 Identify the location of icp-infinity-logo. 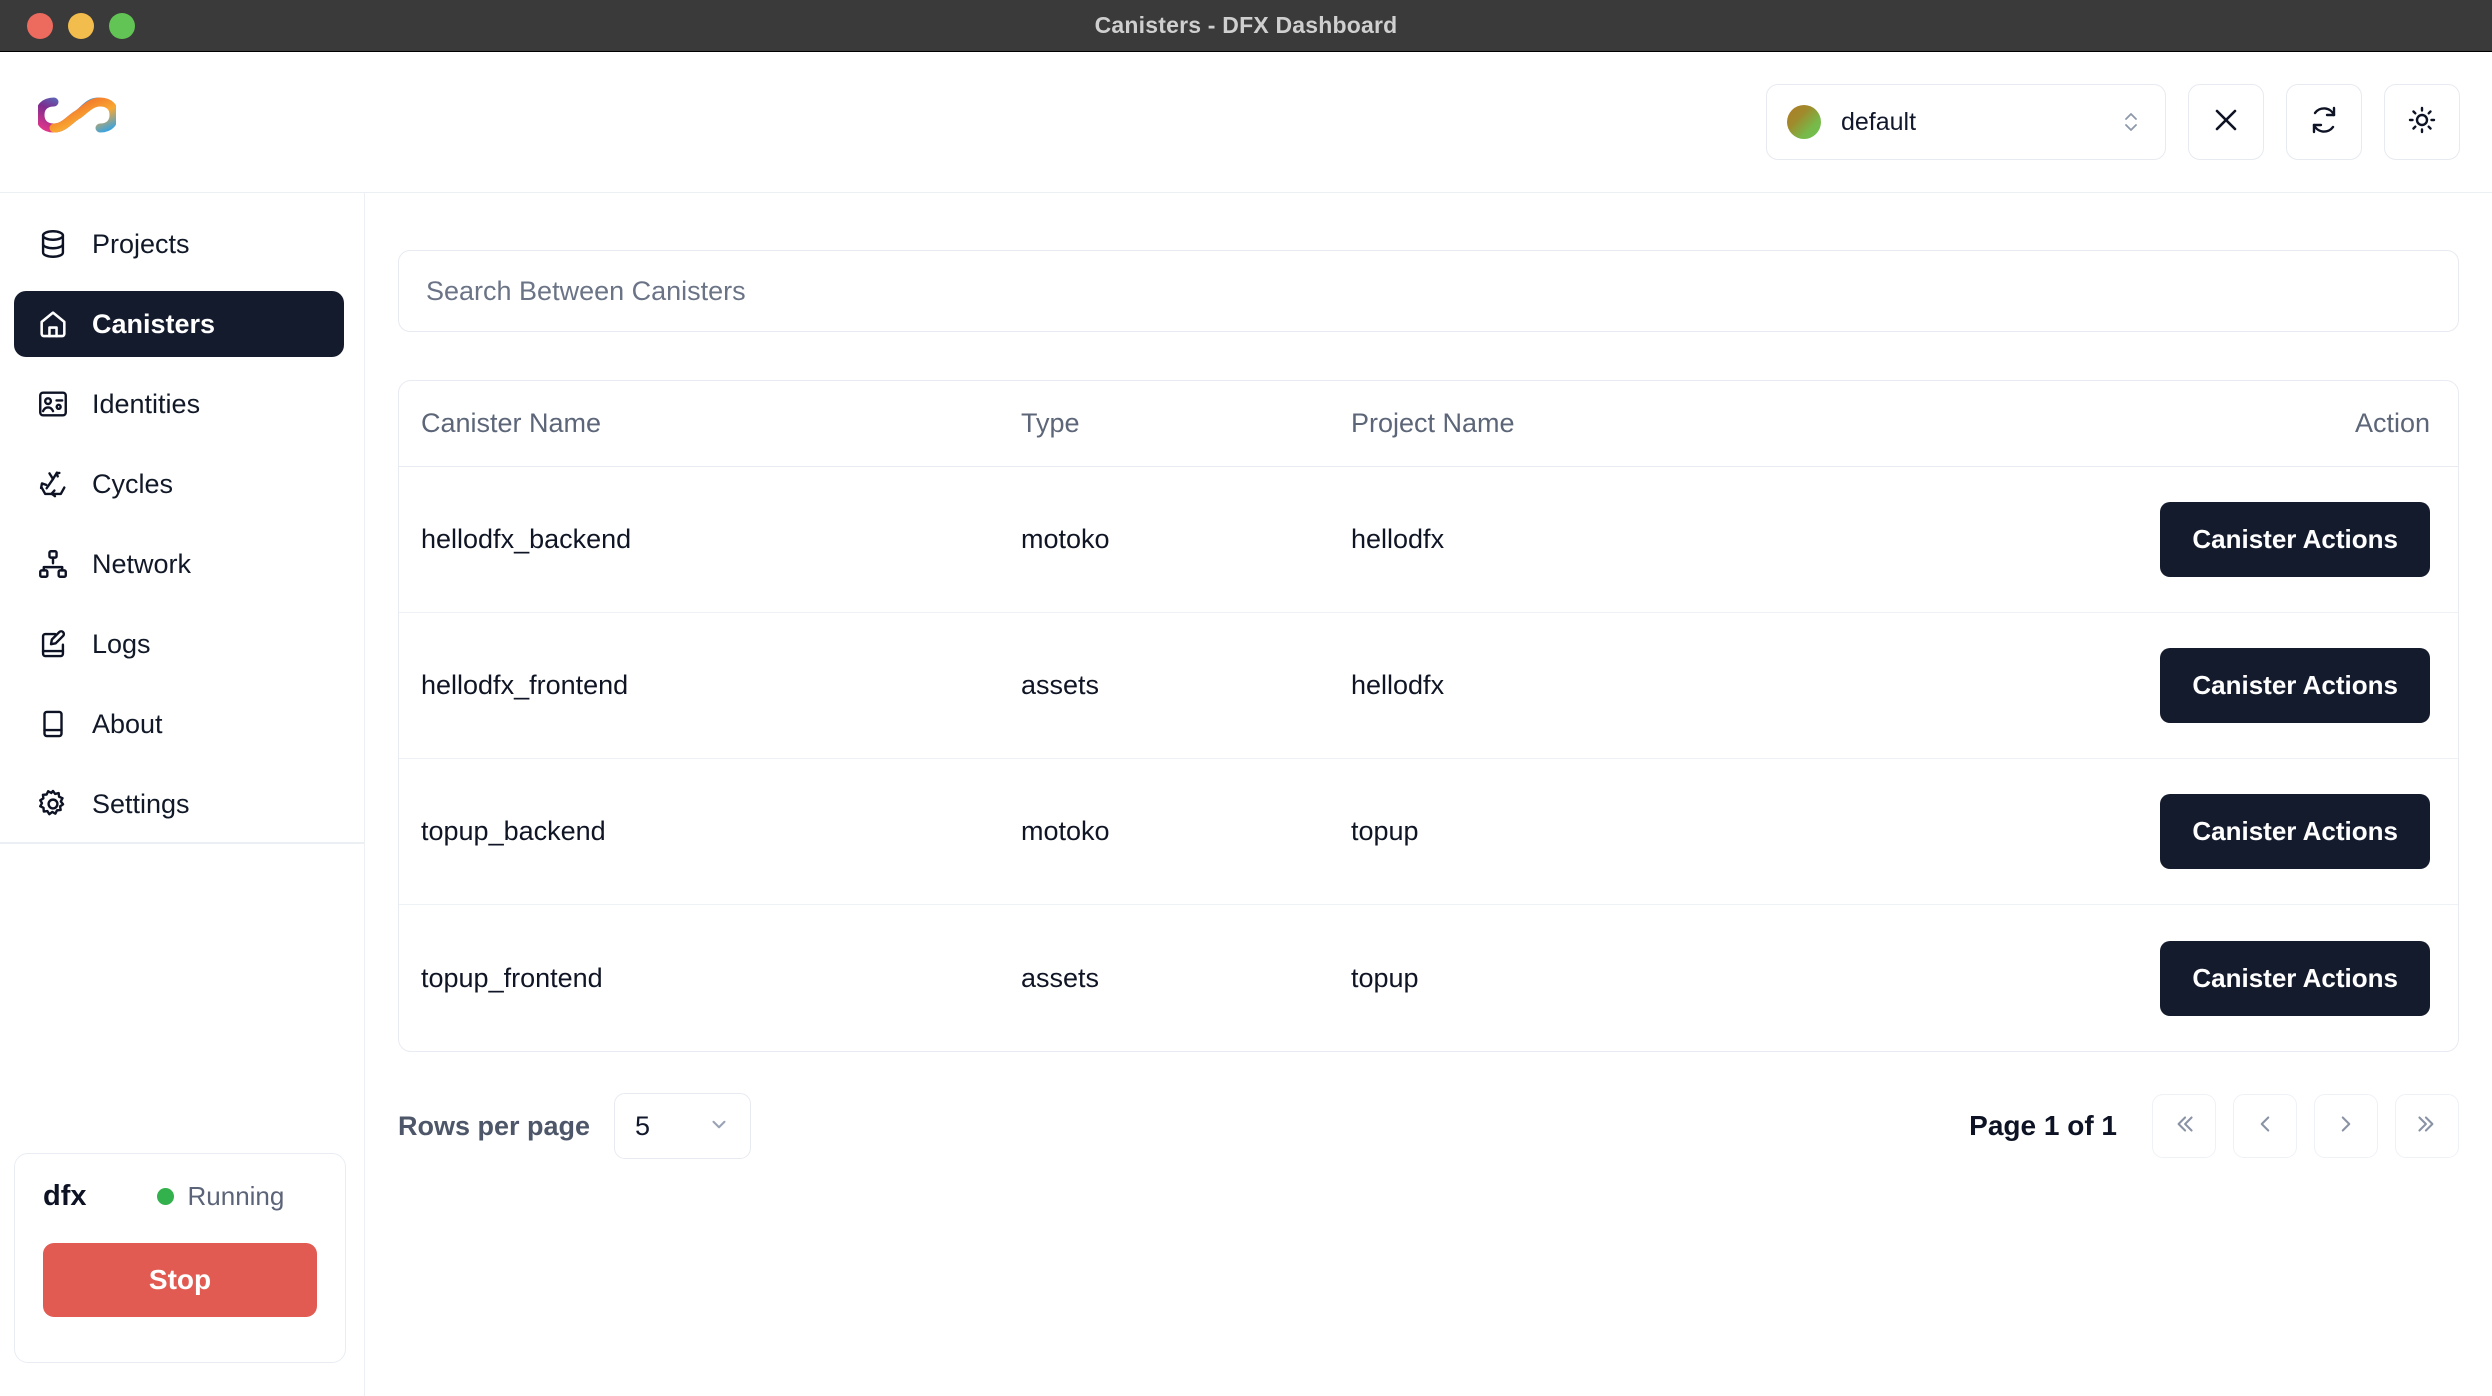
(77, 122).